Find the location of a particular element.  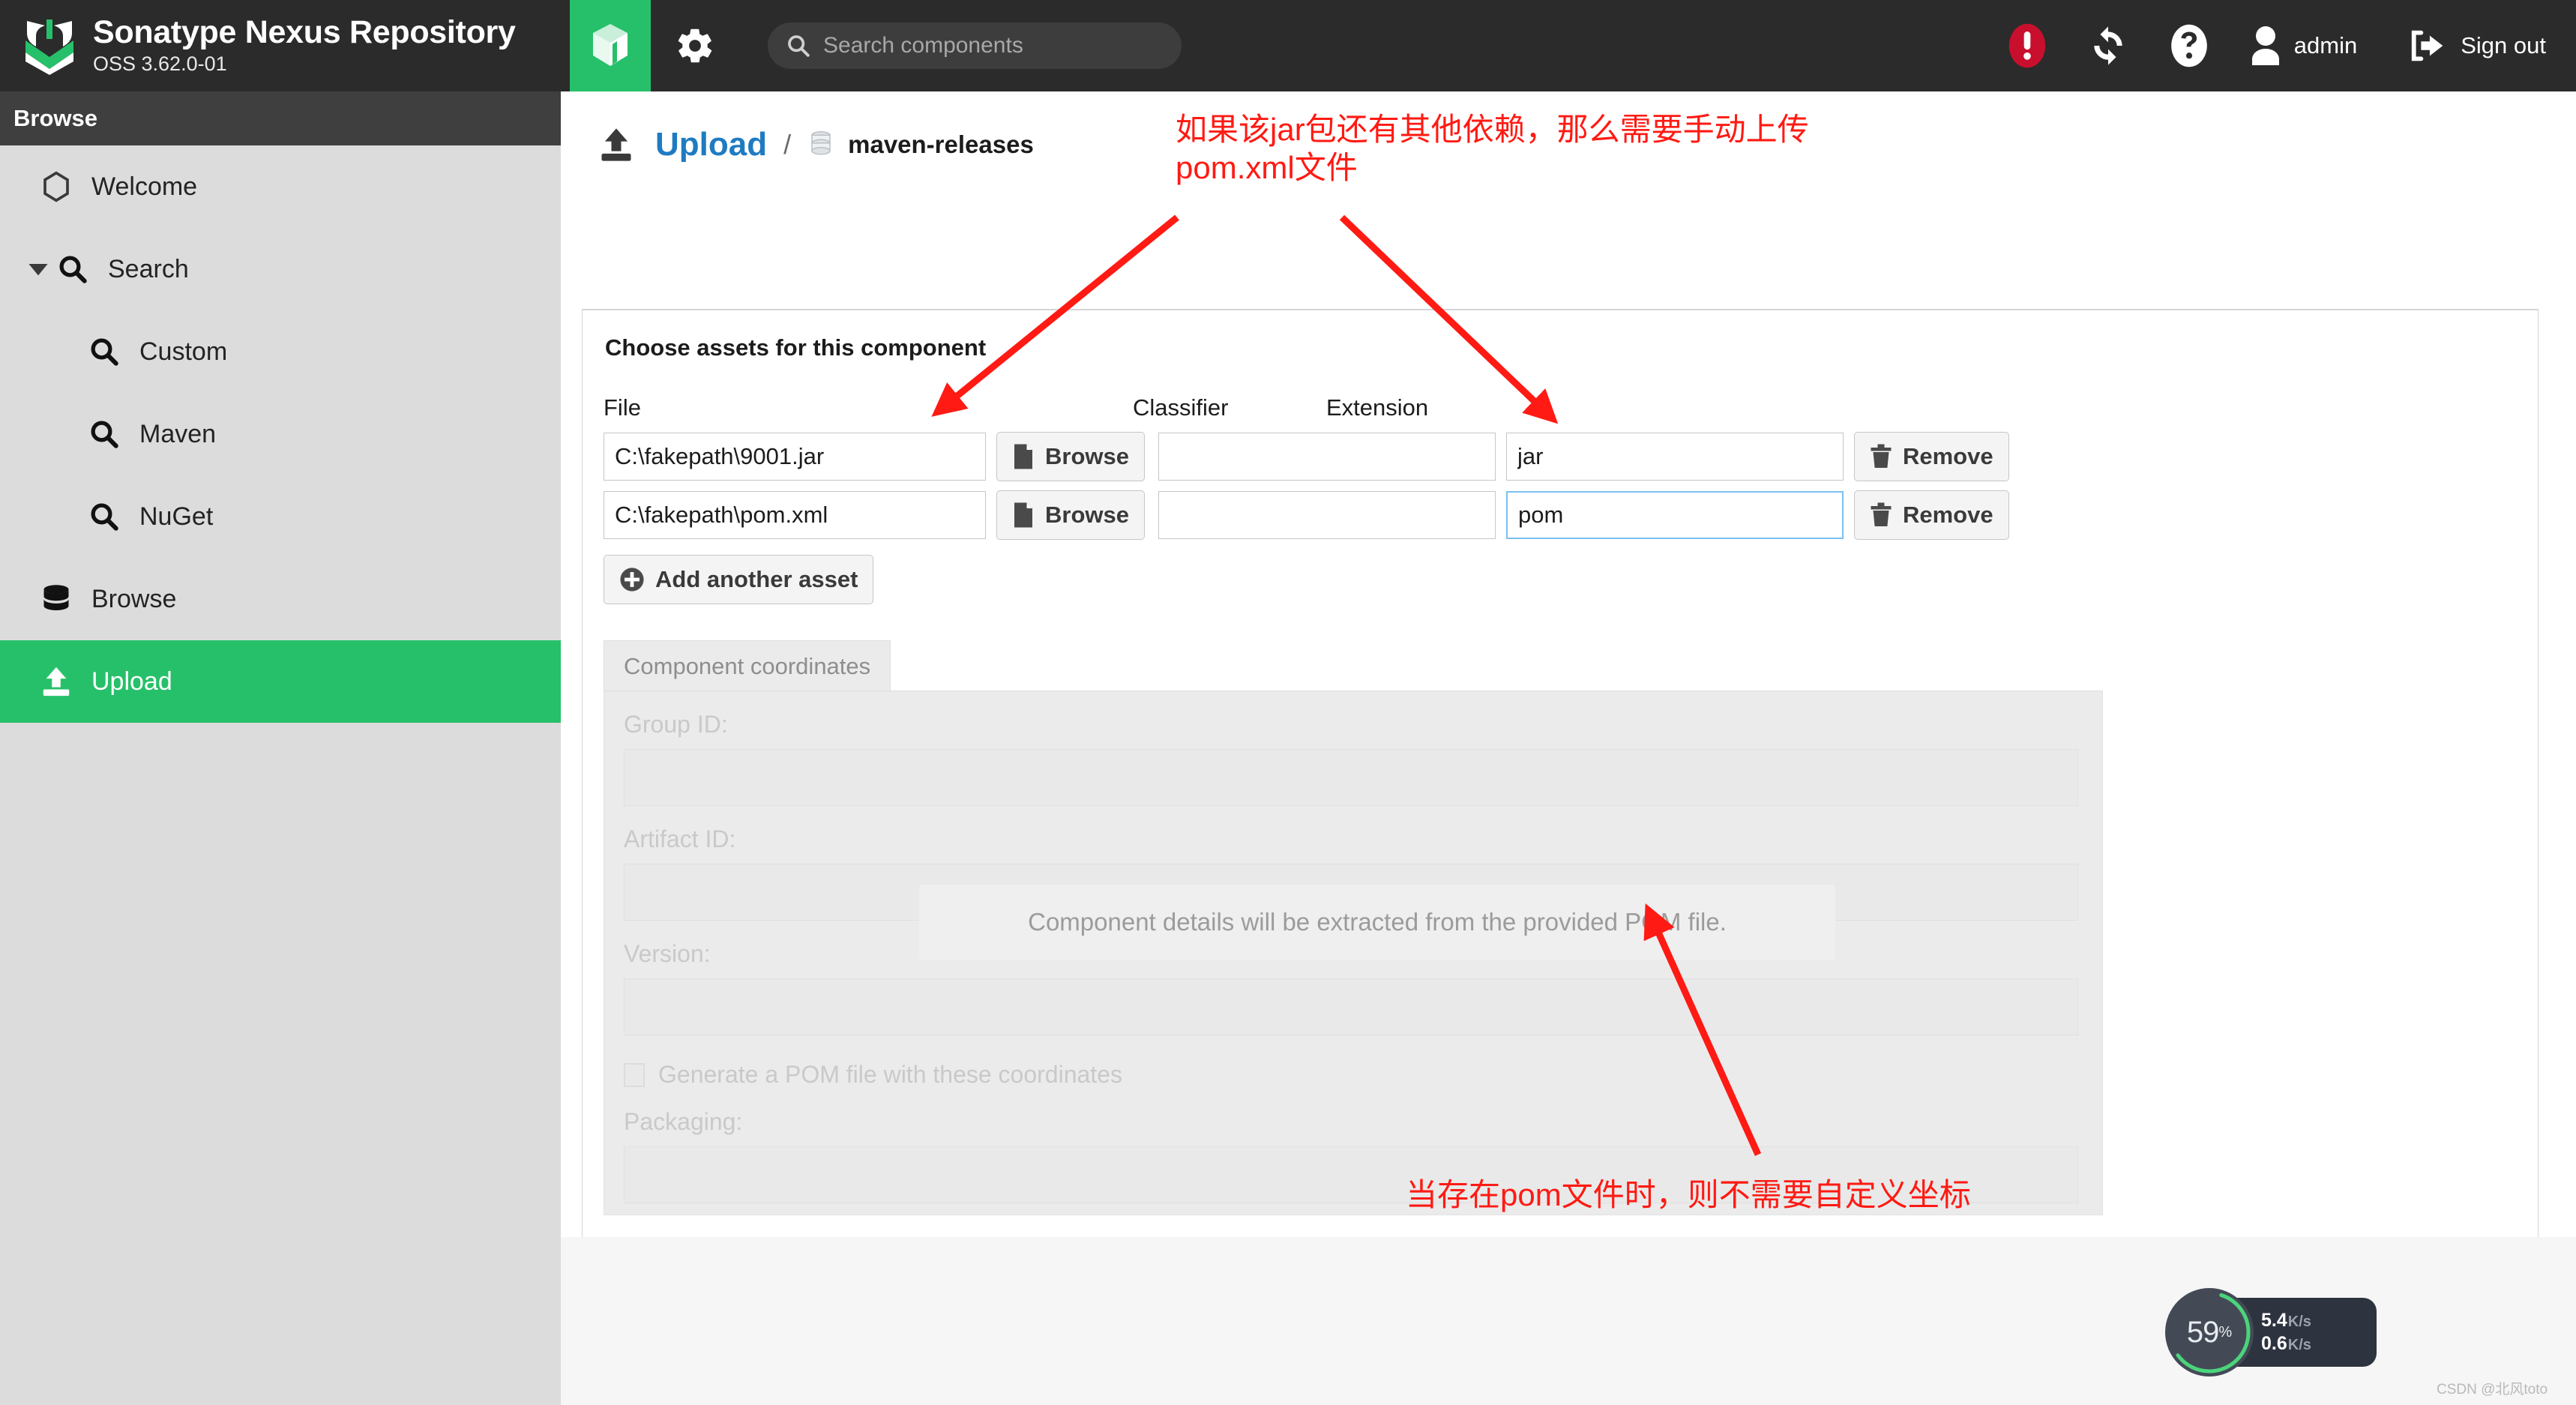

sign-out-button: Sign out is located at coordinates (2459, 46).